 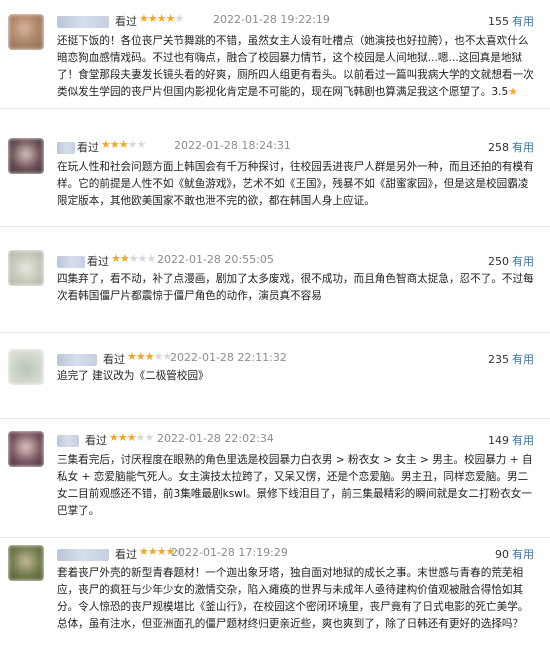 I want to click on vote-count: 149 有用, so click(x=511, y=440).